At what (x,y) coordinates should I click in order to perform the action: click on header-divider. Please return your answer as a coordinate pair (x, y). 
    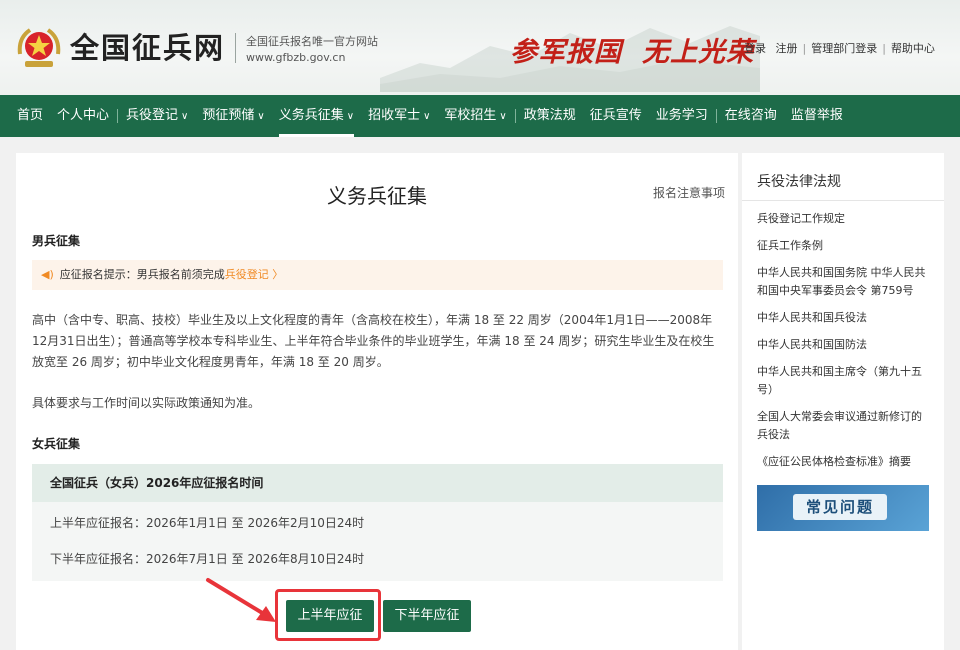
    Looking at the image, I should click on (235, 48).